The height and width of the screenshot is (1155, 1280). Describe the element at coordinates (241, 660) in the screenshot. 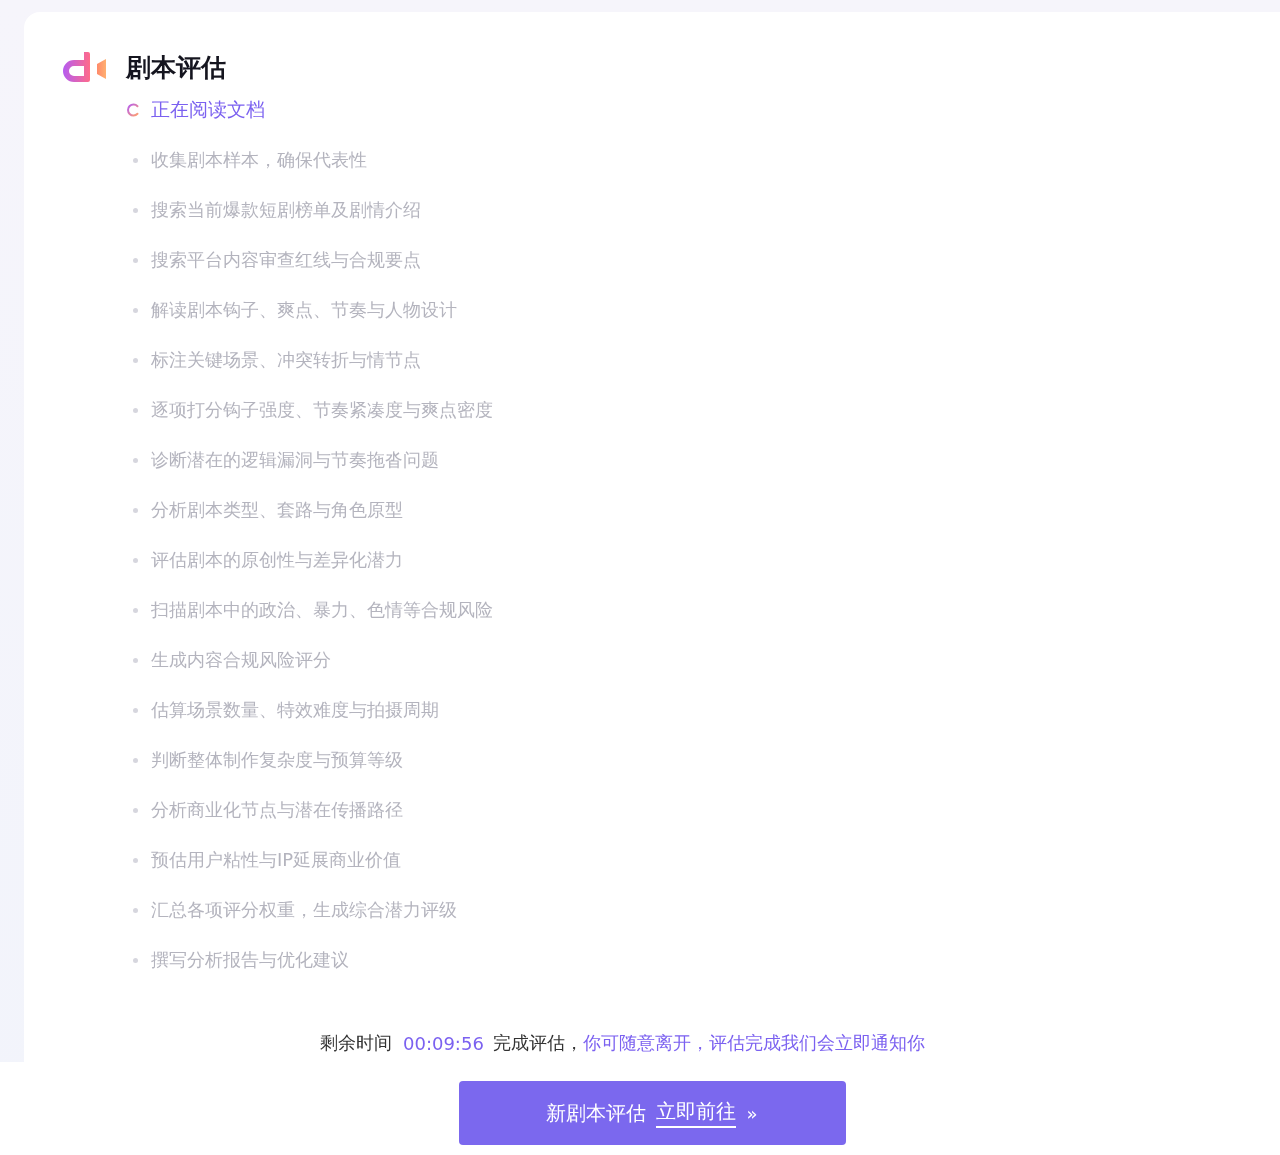

I see `step-label: 生成内容合规风险评分` at that location.